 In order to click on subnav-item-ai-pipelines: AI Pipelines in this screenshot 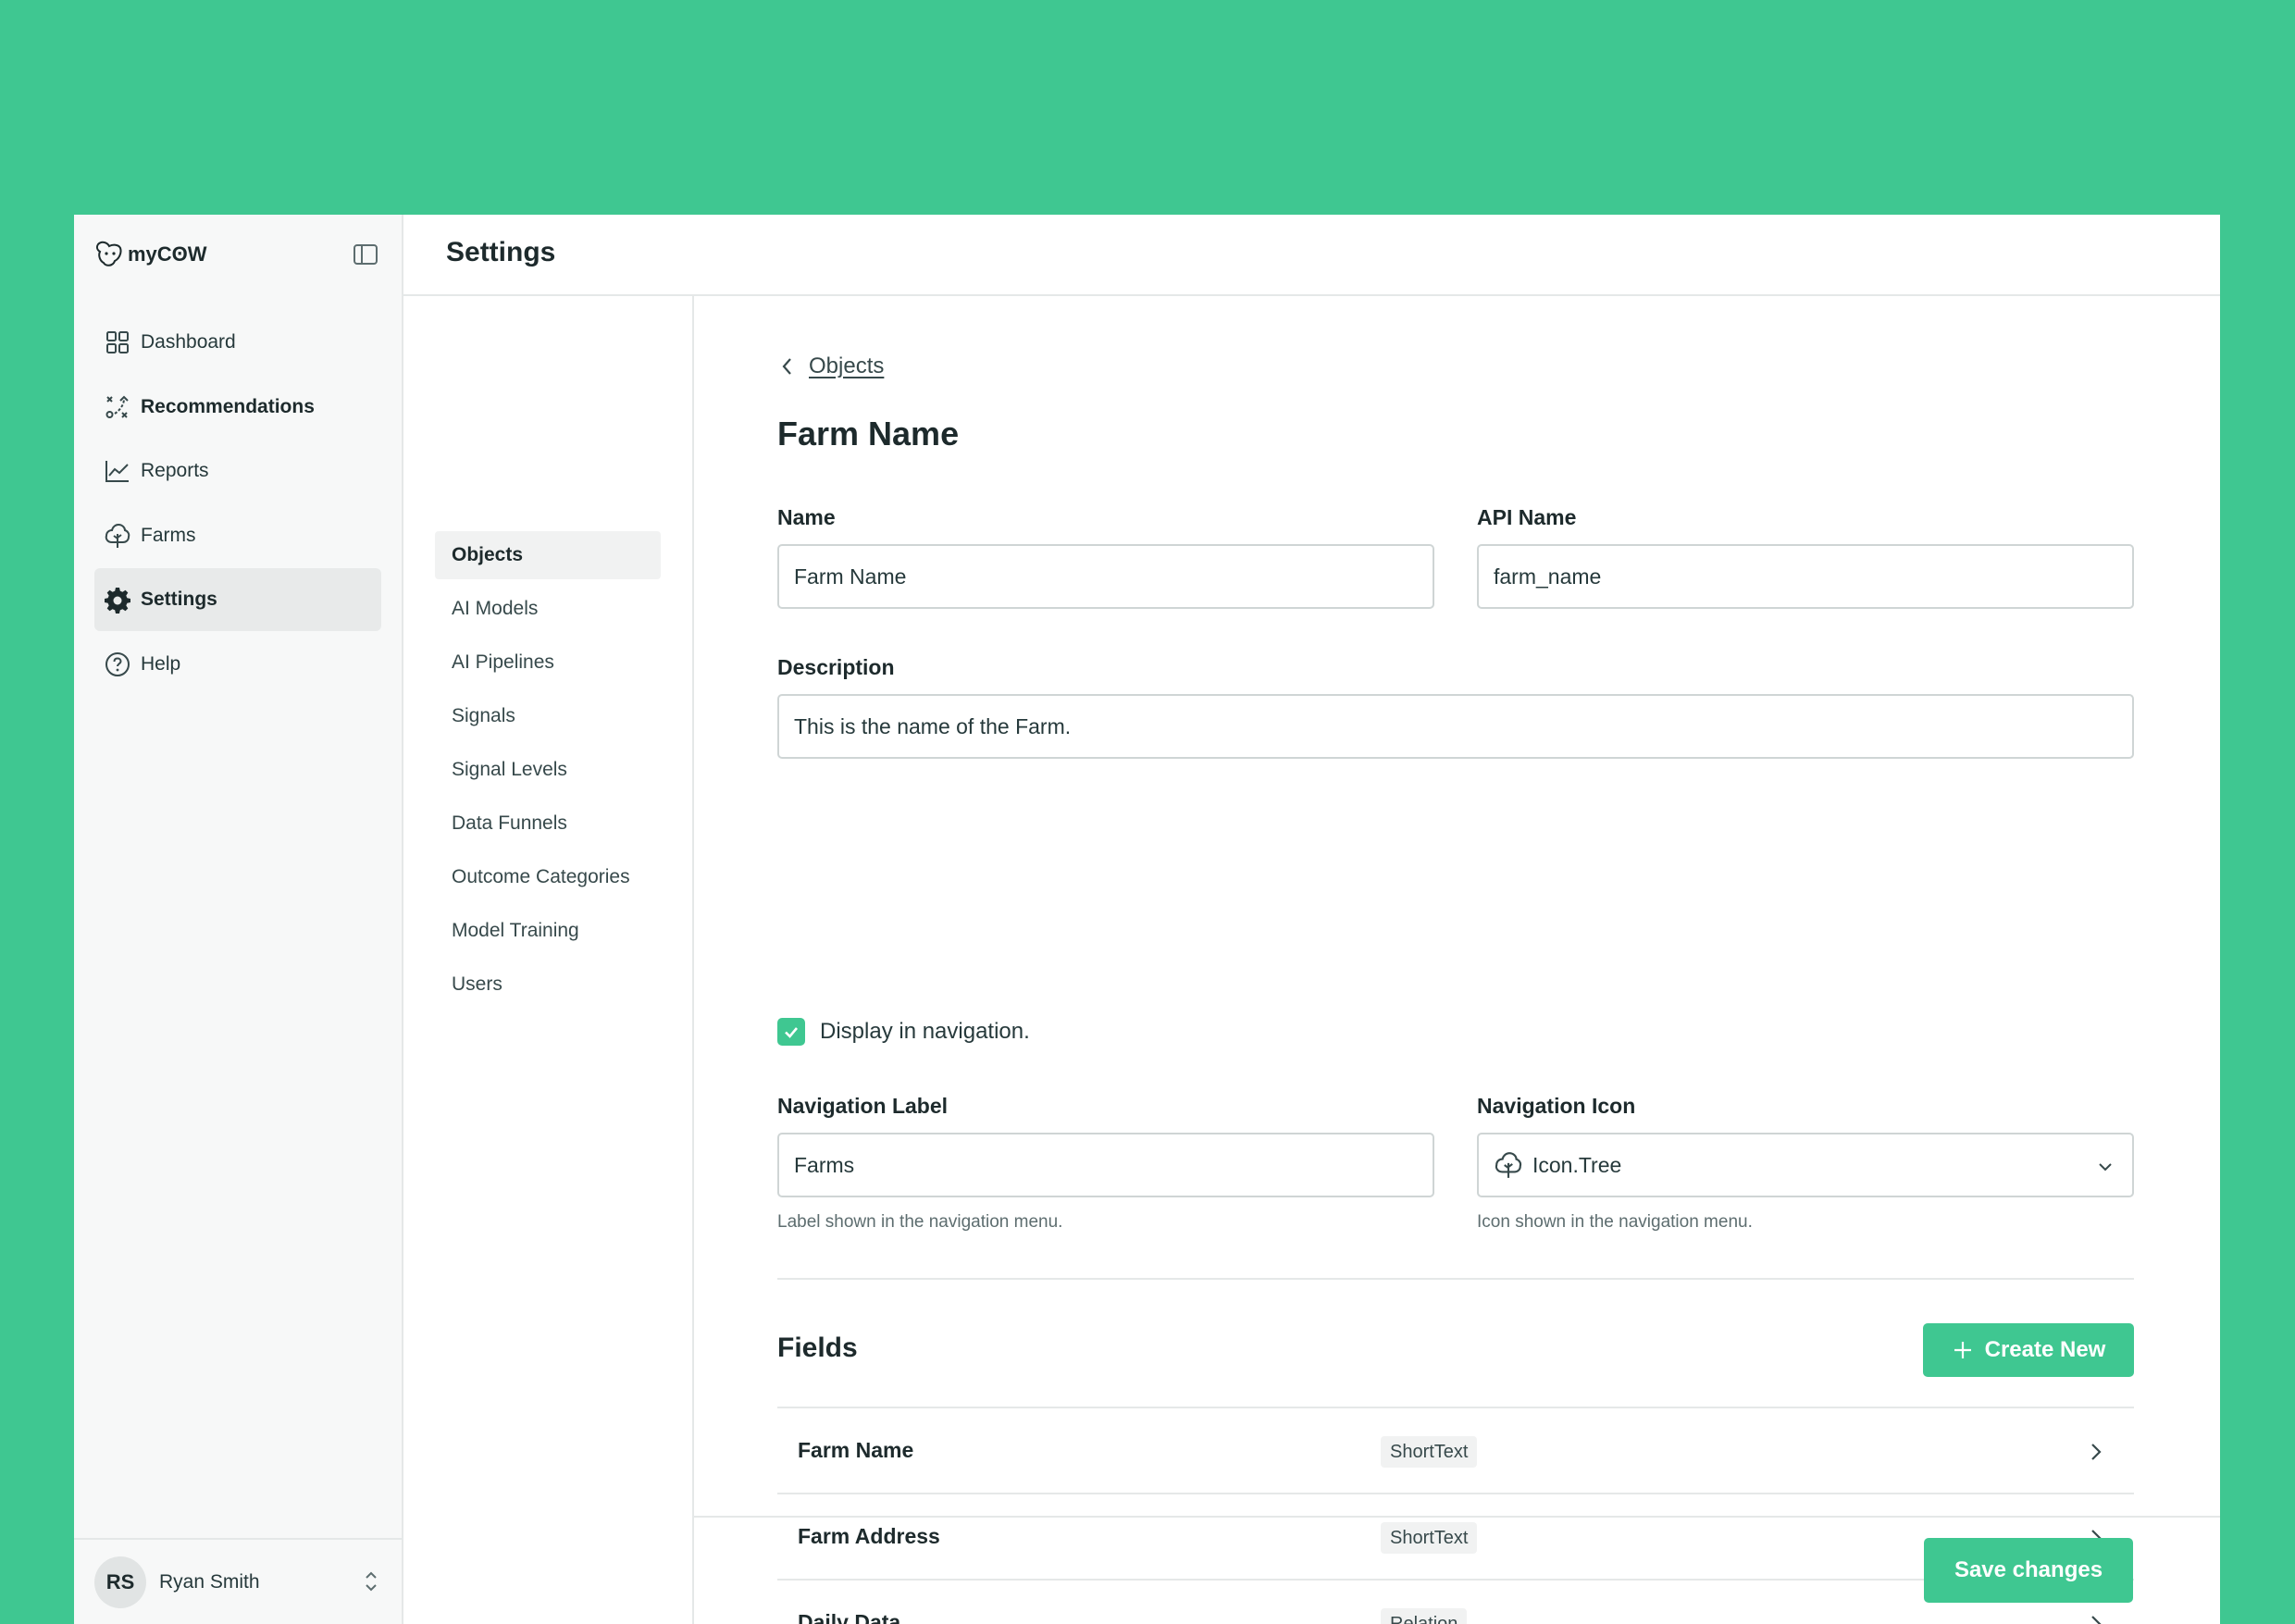, I will do `click(548, 662)`.